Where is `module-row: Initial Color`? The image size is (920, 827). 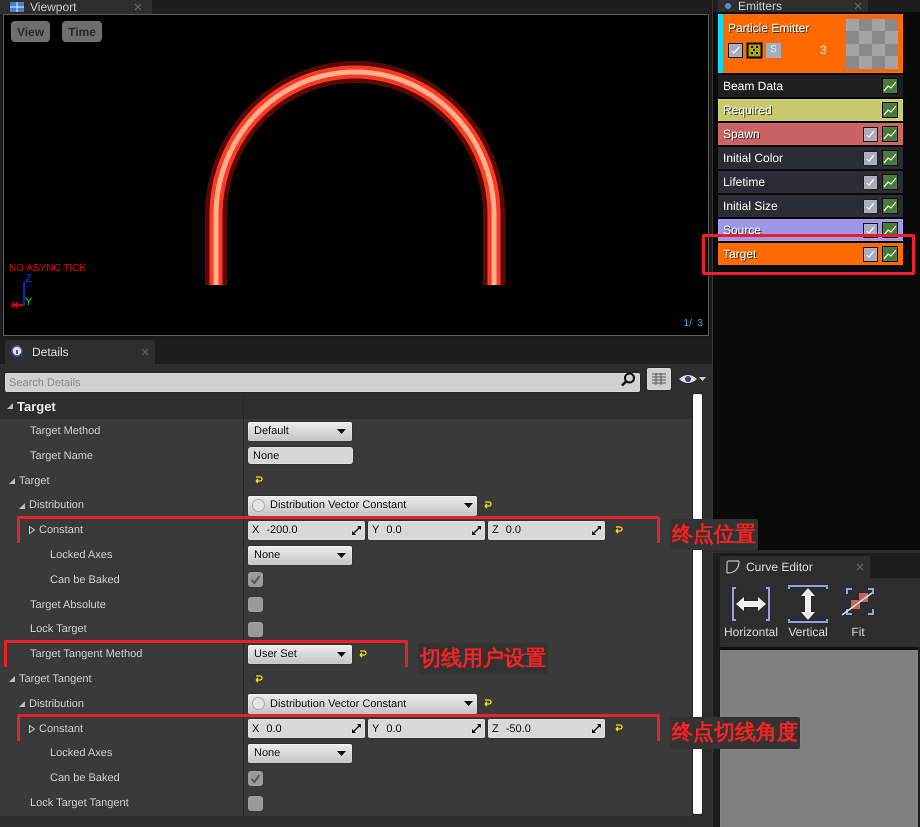 module-row: Initial Color is located at coordinates (810, 158).